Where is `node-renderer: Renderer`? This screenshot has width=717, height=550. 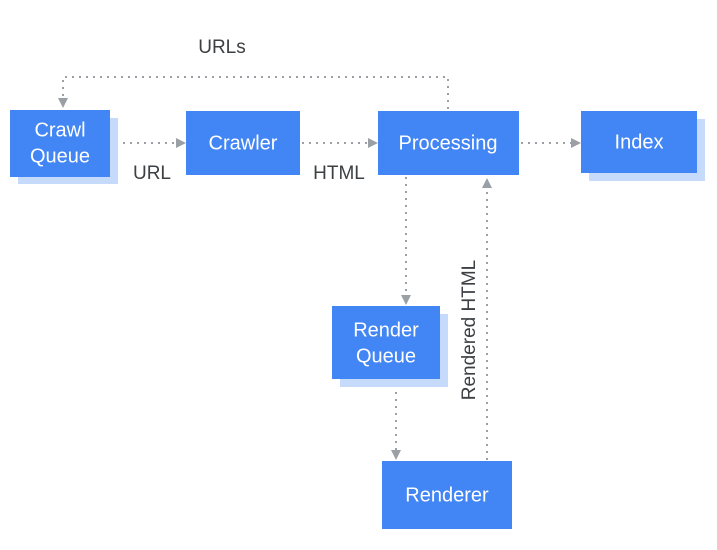 node-renderer: Renderer is located at coordinates (447, 495).